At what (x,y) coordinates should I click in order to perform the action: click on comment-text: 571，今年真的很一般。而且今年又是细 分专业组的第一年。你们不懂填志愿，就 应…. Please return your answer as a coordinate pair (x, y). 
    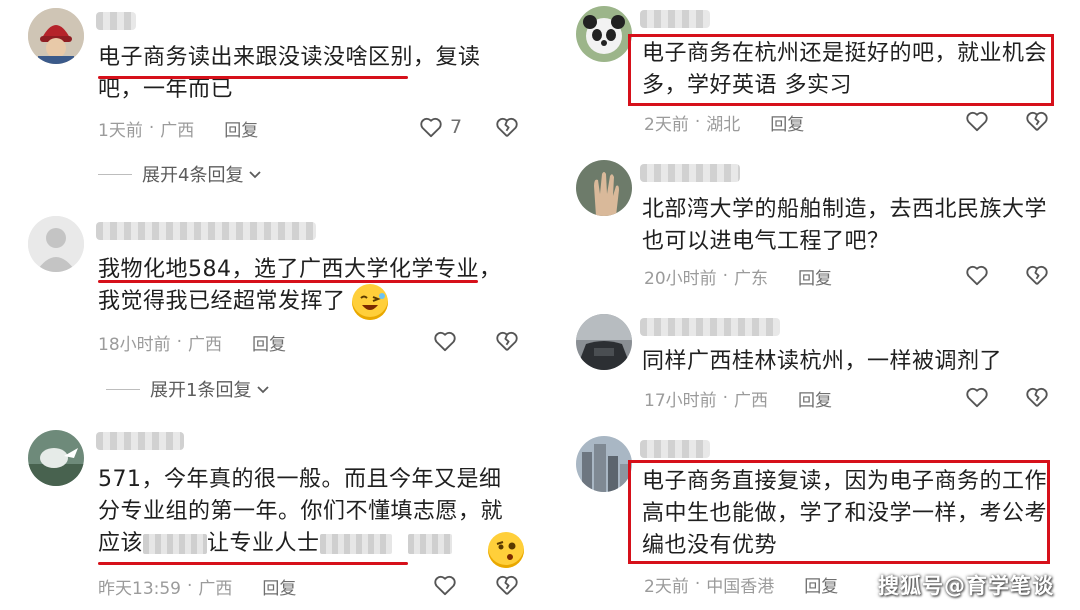
    Looking at the image, I should click on (301, 511).